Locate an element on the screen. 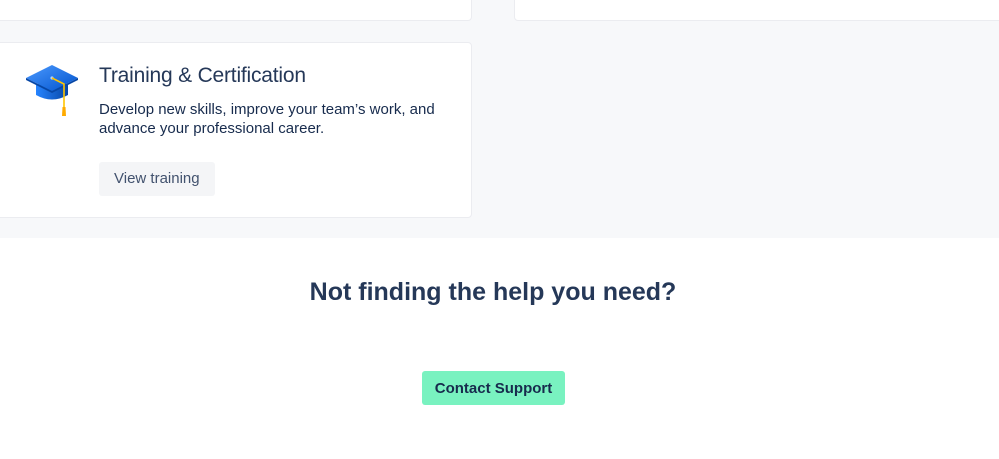 The image size is (999, 459). contact-support-button: Contact Support is located at coordinates (493, 388).